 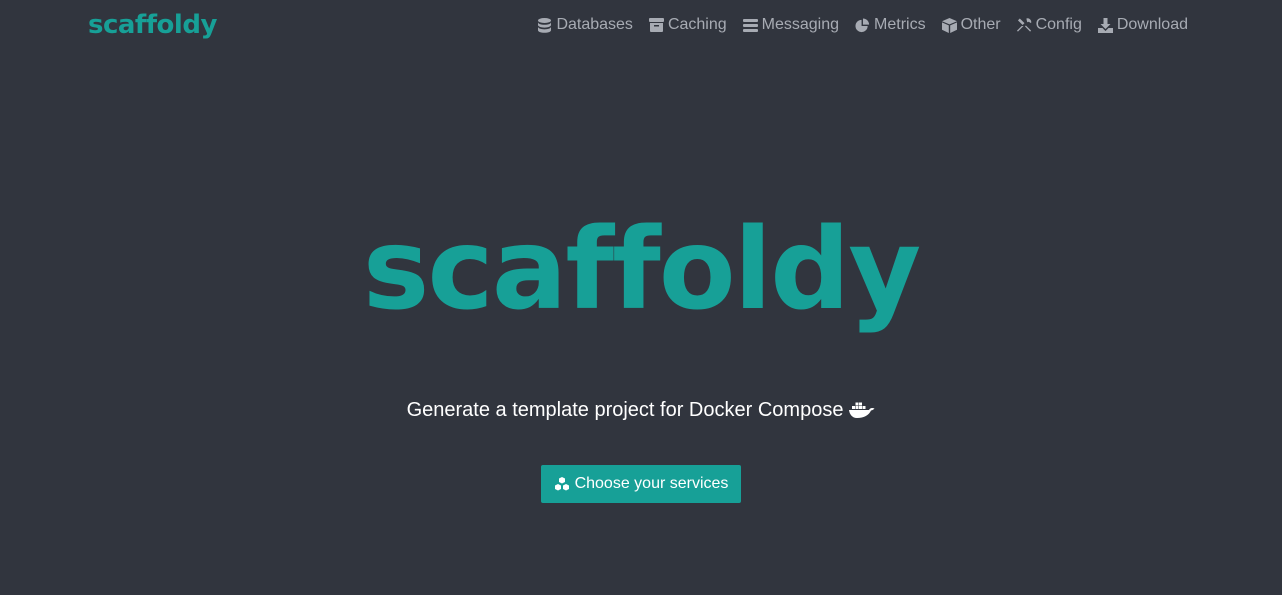 What do you see at coordinates (152, 25) in the screenshot?
I see `brand-logo: scaffoldy` at bounding box center [152, 25].